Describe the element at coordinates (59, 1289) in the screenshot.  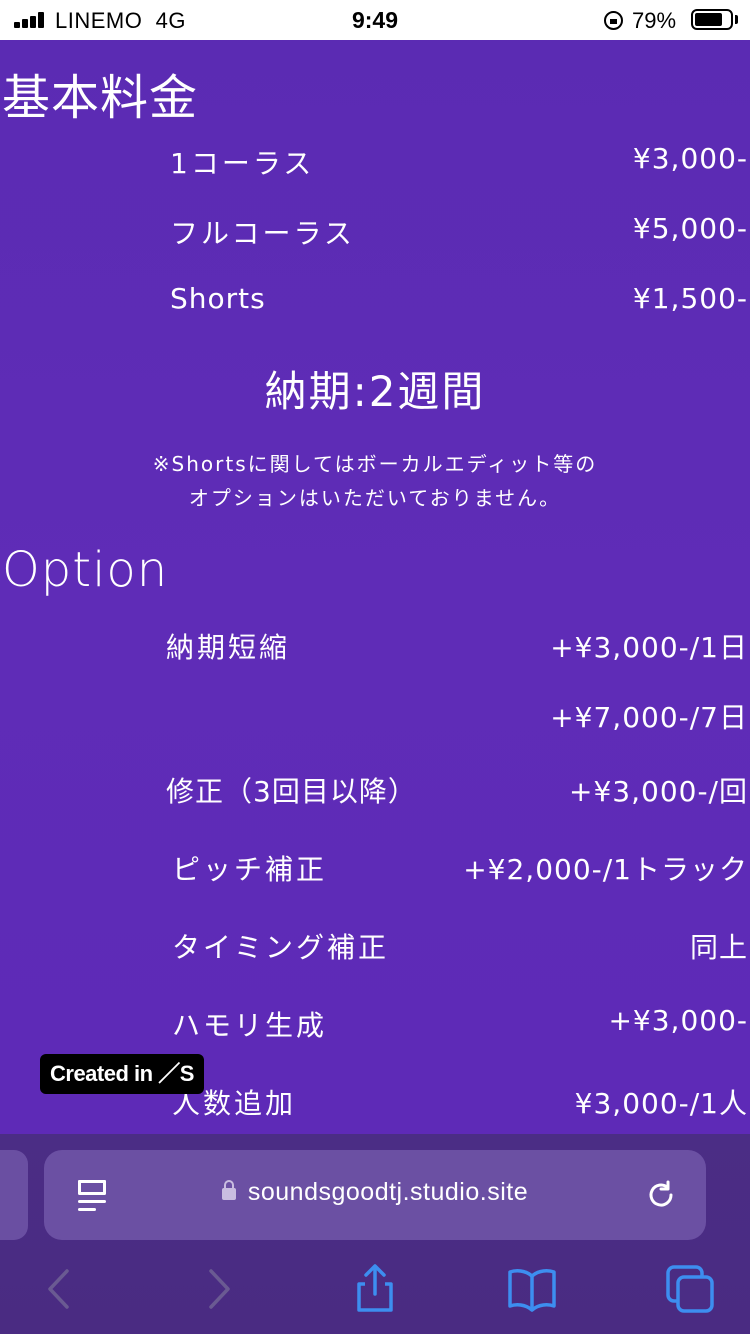
I see `back-icon` at that location.